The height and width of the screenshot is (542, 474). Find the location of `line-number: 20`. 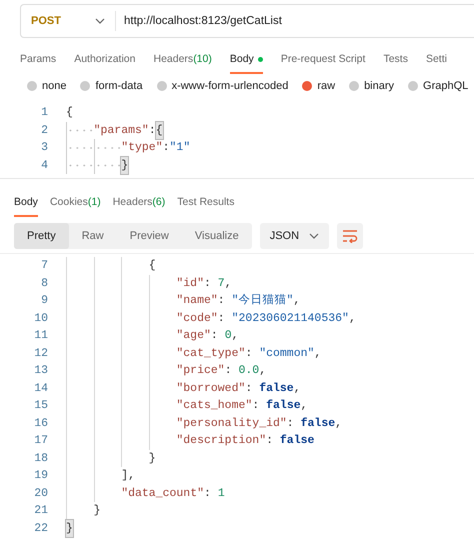

line-number: 20 is located at coordinates (40, 494).